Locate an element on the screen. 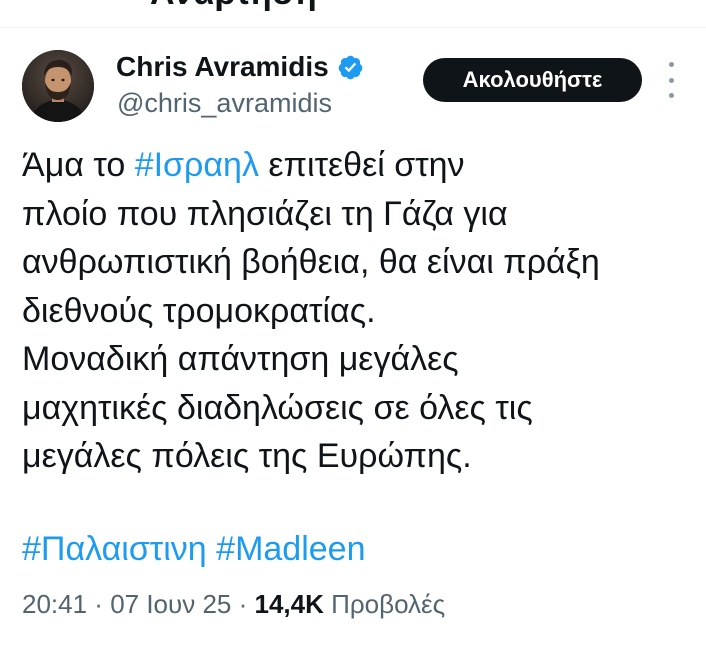  tweet-hashtags: #Παλαιστινη #Madleen is located at coordinates (194, 549).